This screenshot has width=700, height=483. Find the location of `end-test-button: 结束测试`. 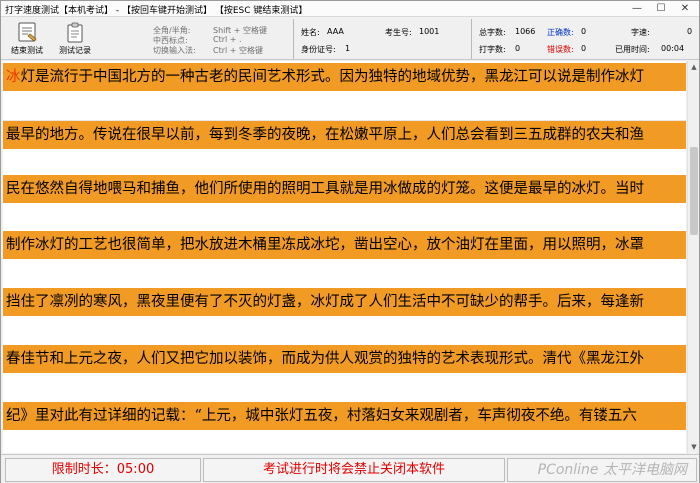

end-test-button: 结束测试 is located at coordinates (27, 39).